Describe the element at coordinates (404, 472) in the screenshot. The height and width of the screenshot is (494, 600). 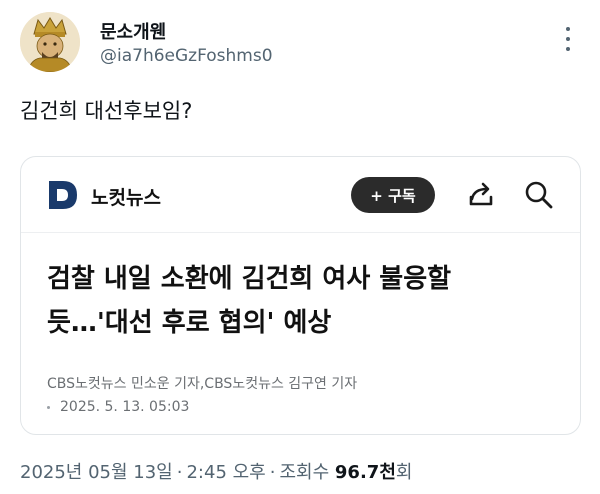
I see `views-suffix: 회` at that location.